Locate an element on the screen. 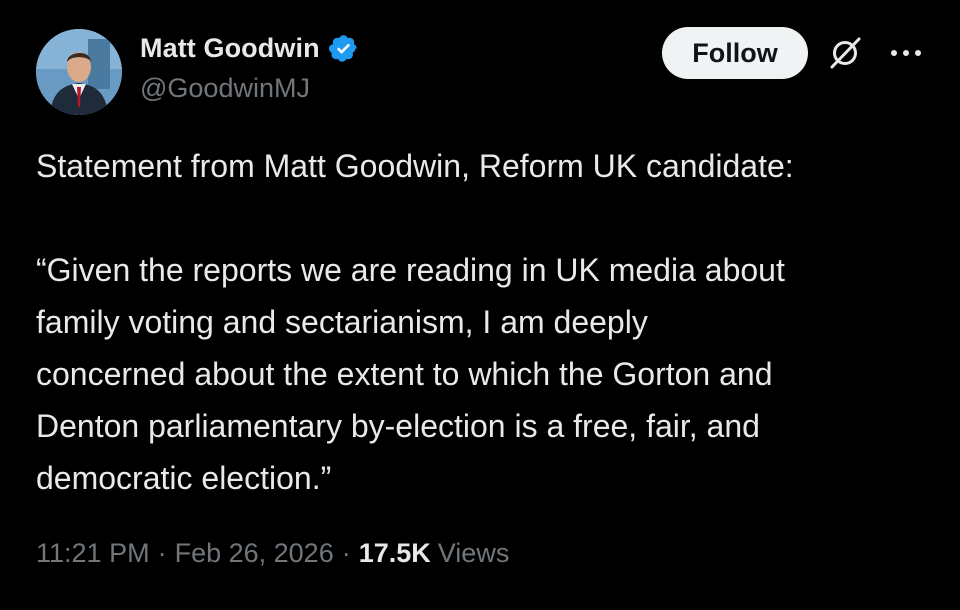  author-name-row: Matt Goodwin is located at coordinates (249, 48).